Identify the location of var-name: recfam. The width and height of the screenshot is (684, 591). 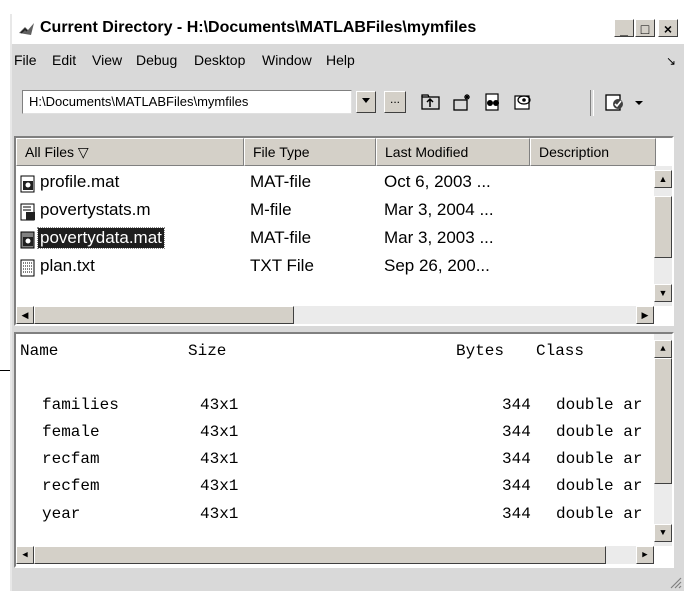
(71, 459).